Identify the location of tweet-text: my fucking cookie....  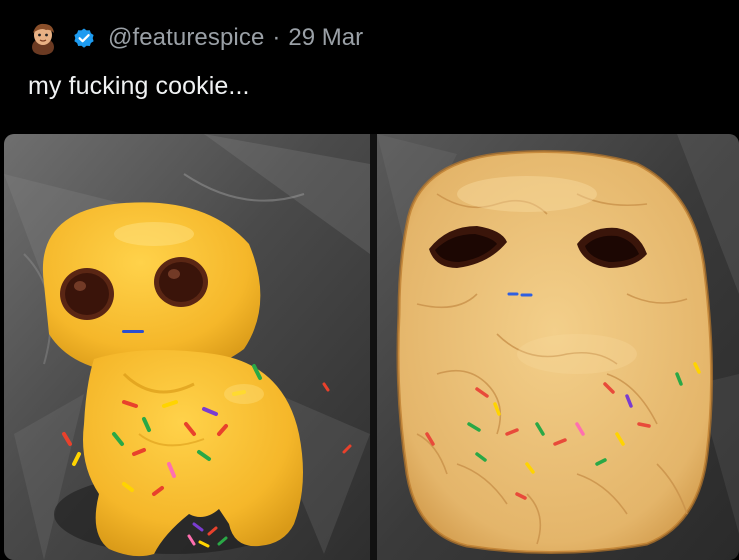
(139, 86).